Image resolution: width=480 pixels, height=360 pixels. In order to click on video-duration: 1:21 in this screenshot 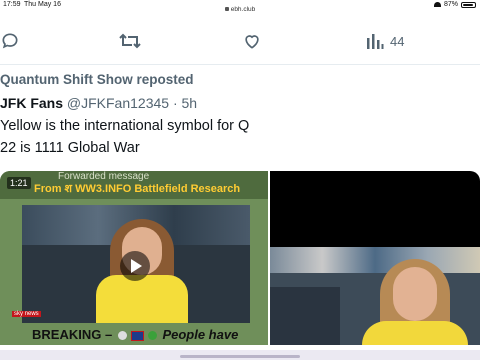, I will do `click(19, 183)`.